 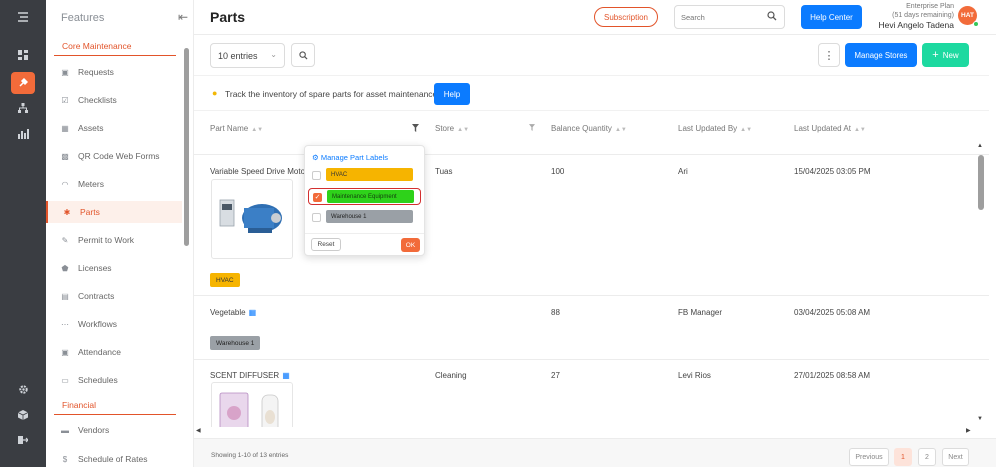 What do you see at coordinates (980, 146) in the screenshot?
I see `scroll-up-icon: ▲` at bounding box center [980, 146].